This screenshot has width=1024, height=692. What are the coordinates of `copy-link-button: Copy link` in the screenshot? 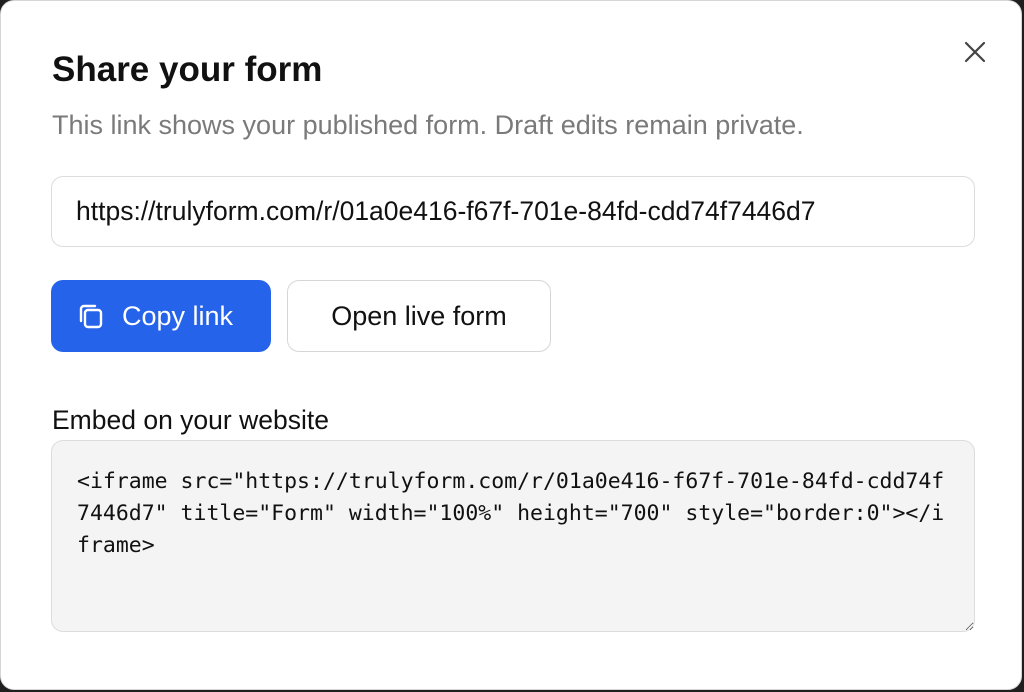 It's located at (161, 316).